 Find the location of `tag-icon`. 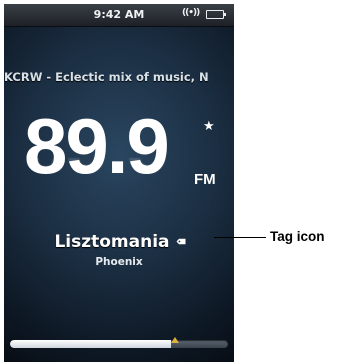

tag-icon is located at coordinates (181, 240).